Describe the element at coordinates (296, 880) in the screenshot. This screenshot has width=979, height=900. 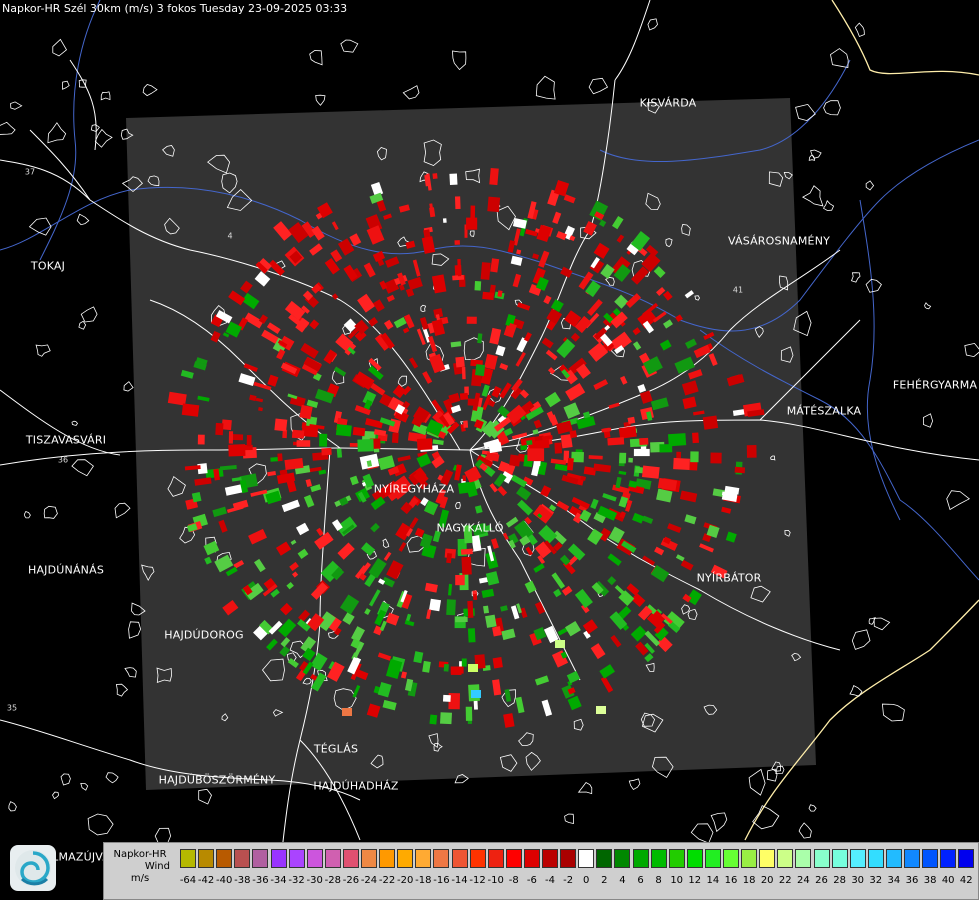
I see `legend-tick-label: -32` at that location.